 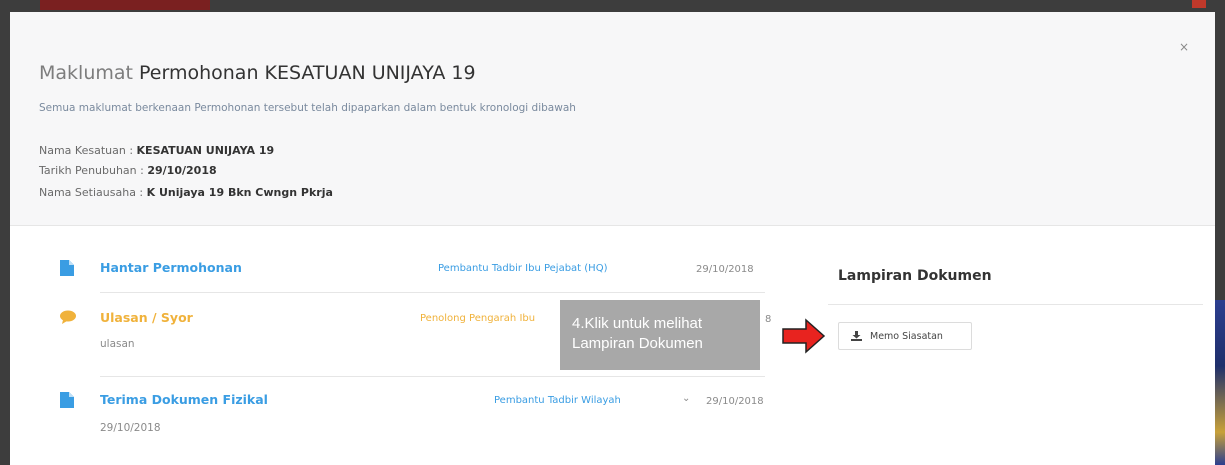 I want to click on info-label: Tarikh Penubuhan :, so click(x=93, y=170).